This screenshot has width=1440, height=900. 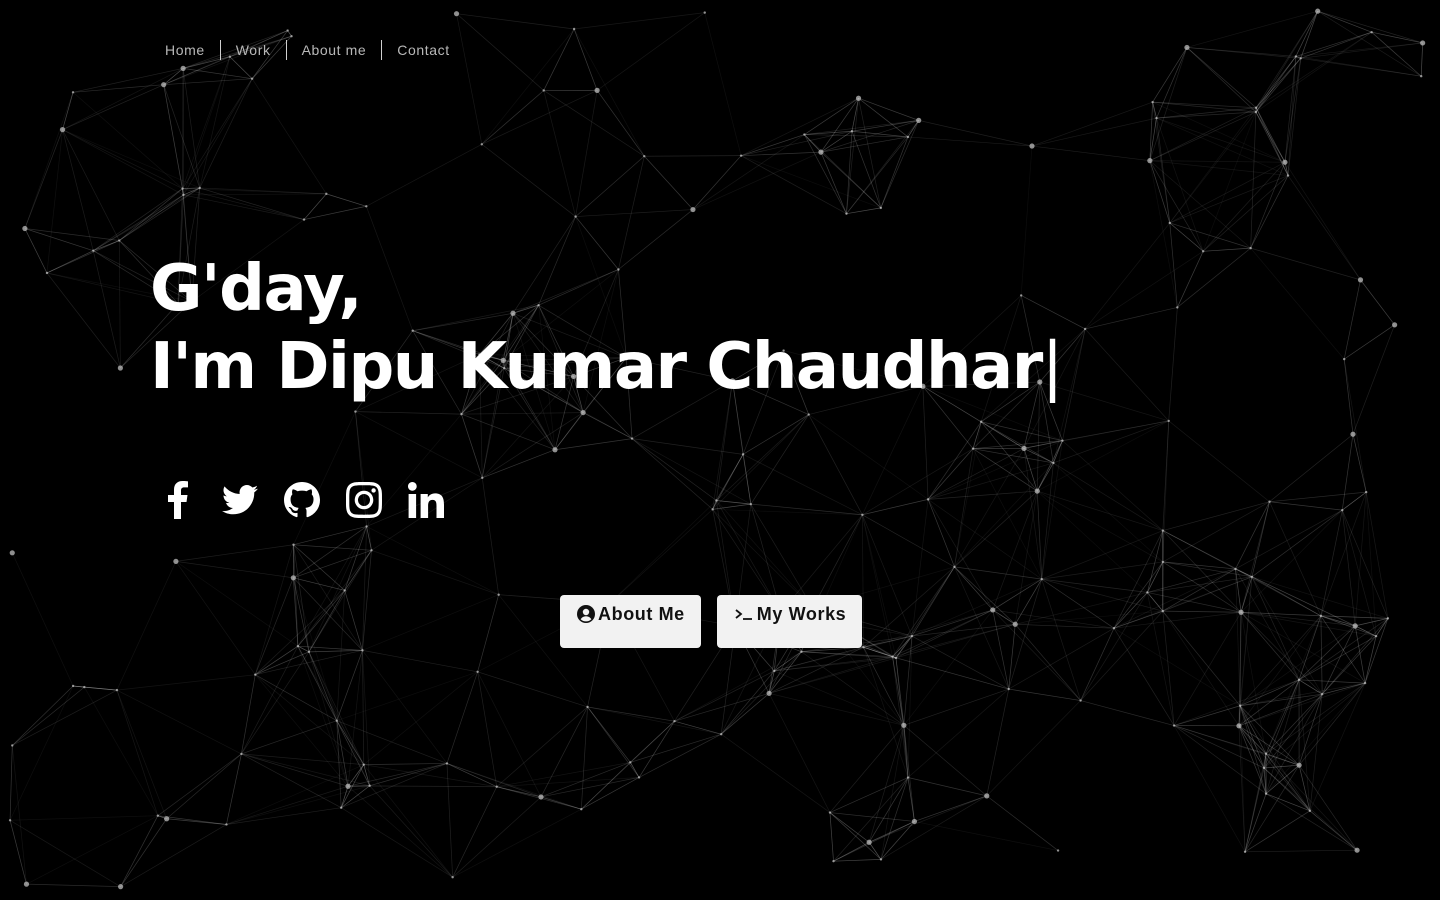 What do you see at coordinates (333, 50) in the screenshot?
I see `nav-about-link: About me` at bounding box center [333, 50].